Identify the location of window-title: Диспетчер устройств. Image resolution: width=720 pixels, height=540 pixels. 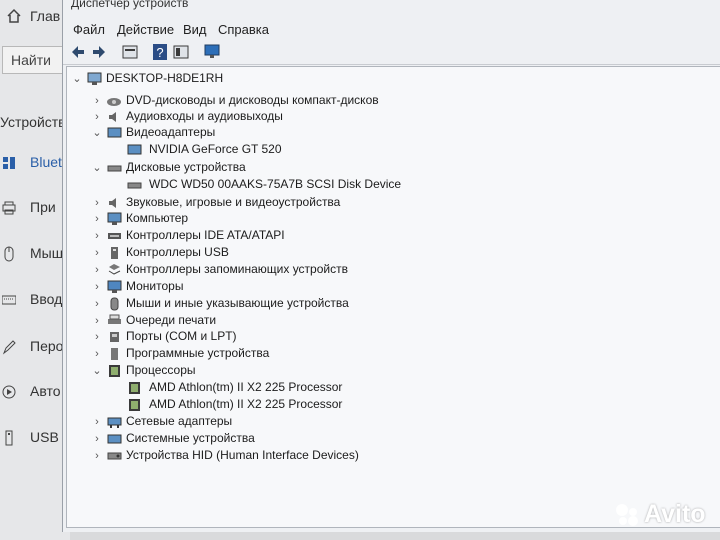
(130, 5).